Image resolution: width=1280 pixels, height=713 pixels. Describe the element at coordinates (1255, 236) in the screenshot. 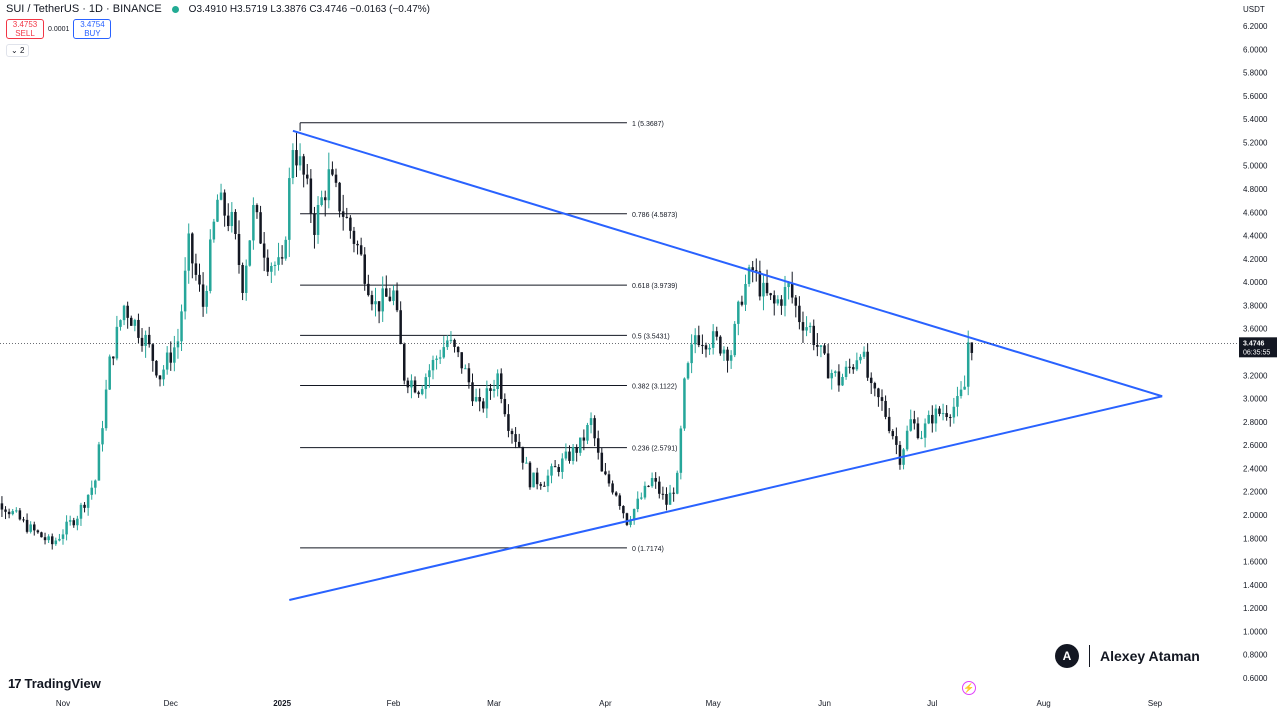

I see `price-tick-label: 4.4000` at that location.